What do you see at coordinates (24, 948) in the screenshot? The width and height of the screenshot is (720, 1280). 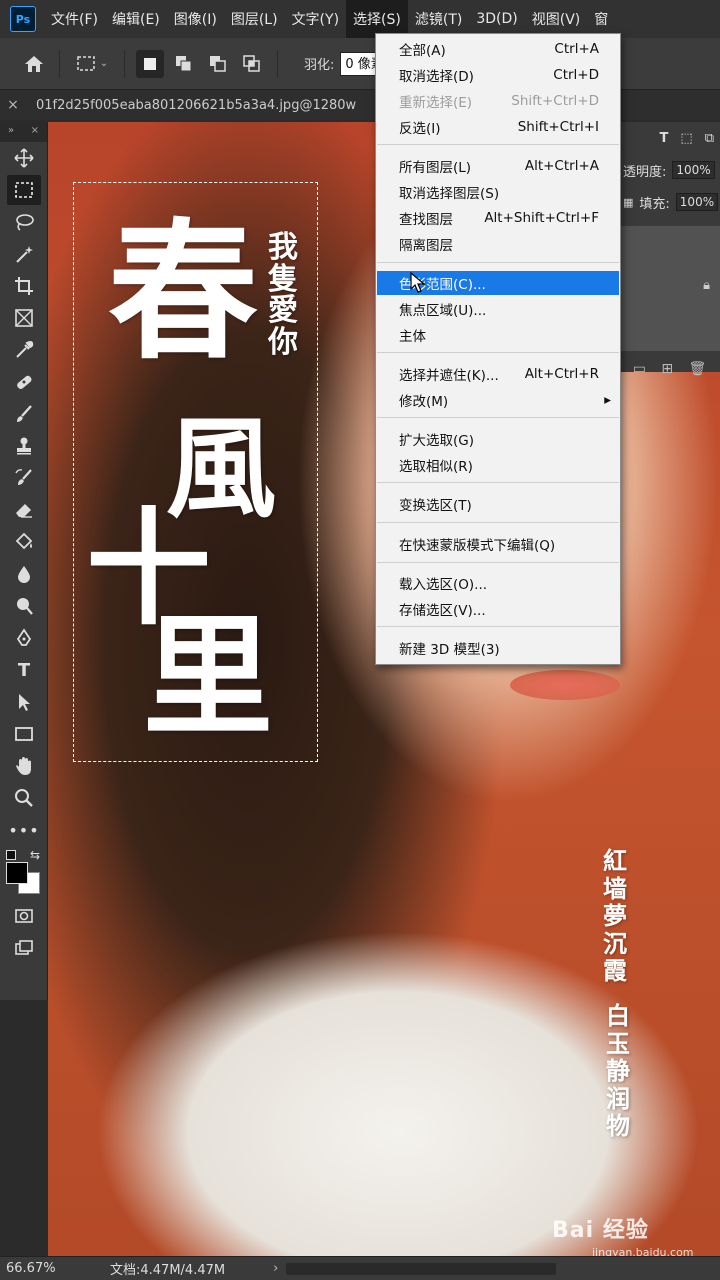 I see `screen-mode-button` at bounding box center [24, 948].